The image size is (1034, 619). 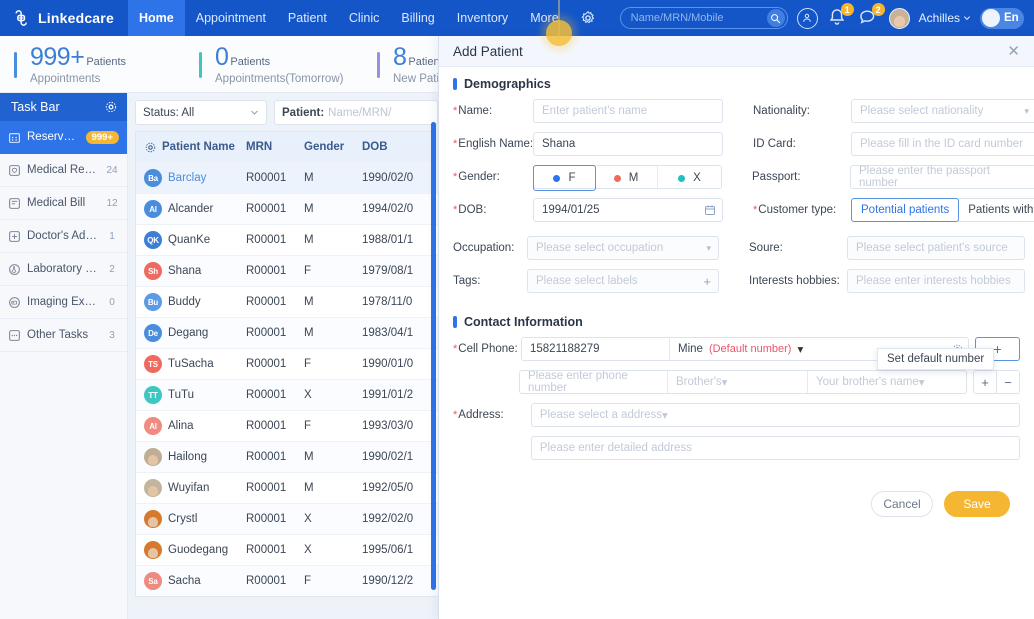 I want to click on table-row: QK QuanKe R00001 M 1988/01/1, so click(x=287, y=239).